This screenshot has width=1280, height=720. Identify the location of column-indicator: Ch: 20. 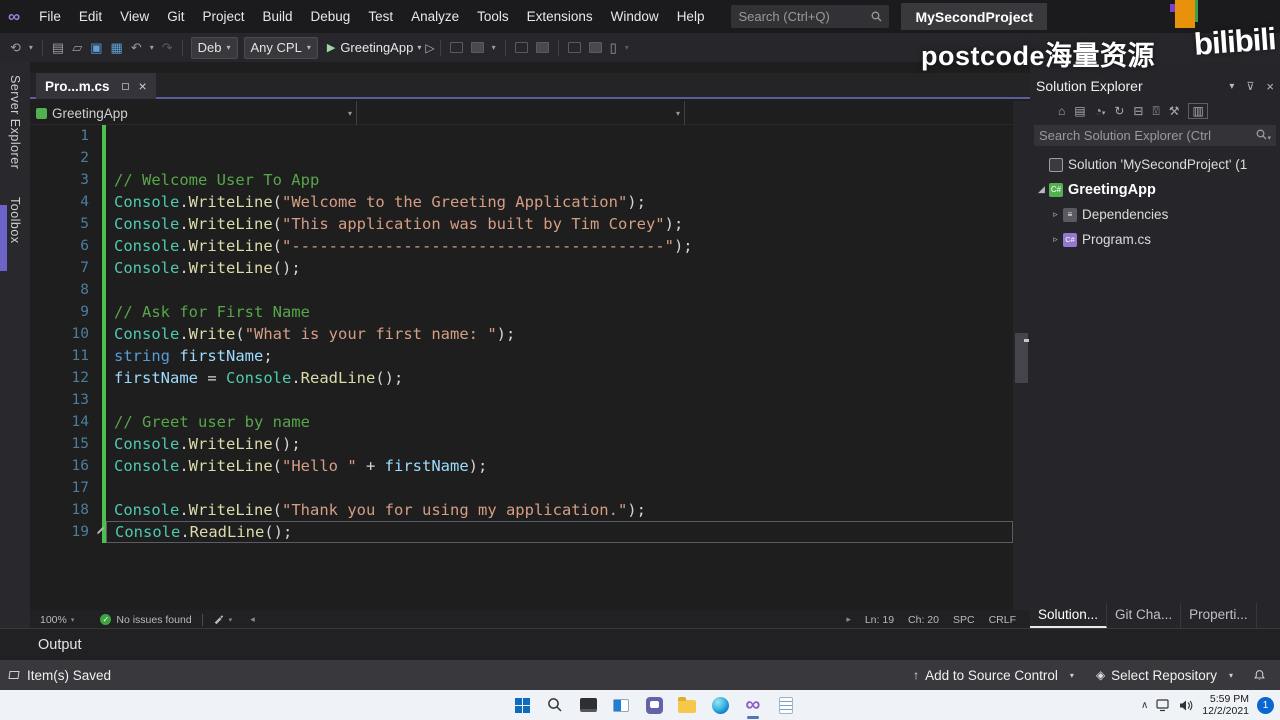
(923, 620).